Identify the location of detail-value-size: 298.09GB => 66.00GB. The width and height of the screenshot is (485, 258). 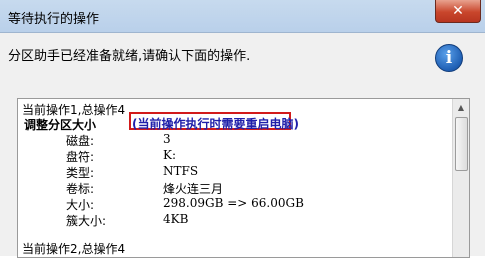
(233, 203).